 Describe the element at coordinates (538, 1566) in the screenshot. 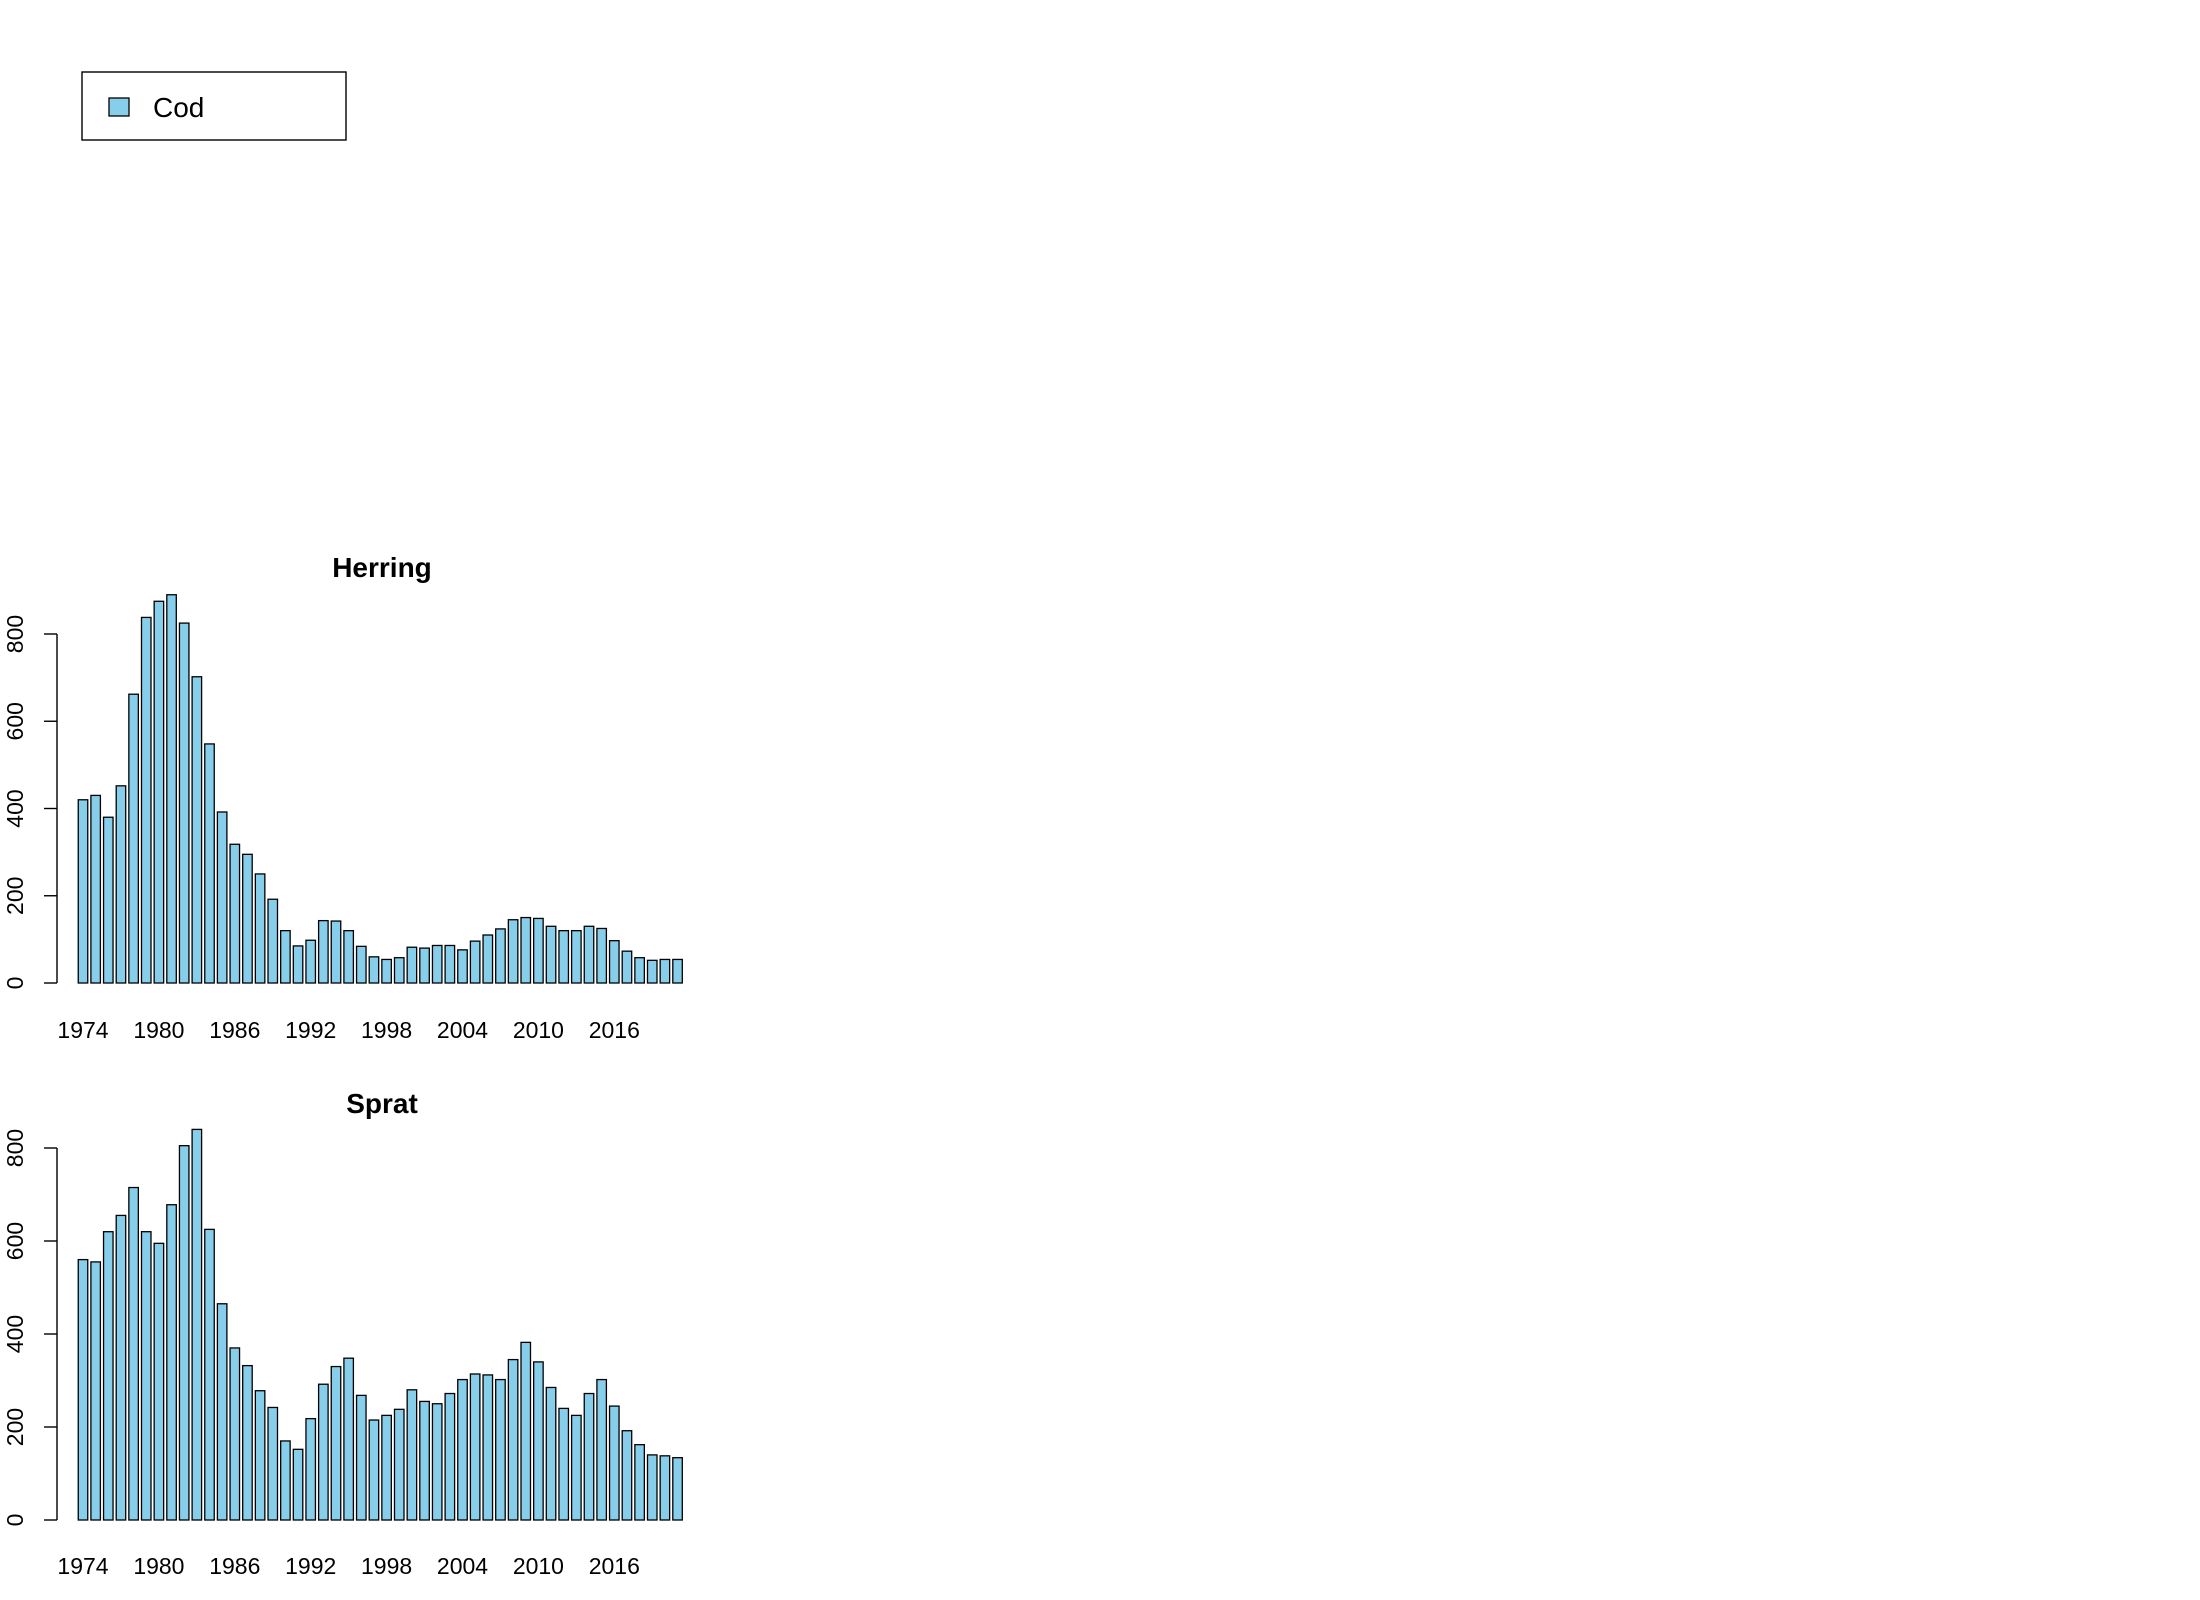

I see `sprat-x-tick-label: 2010` at that location.